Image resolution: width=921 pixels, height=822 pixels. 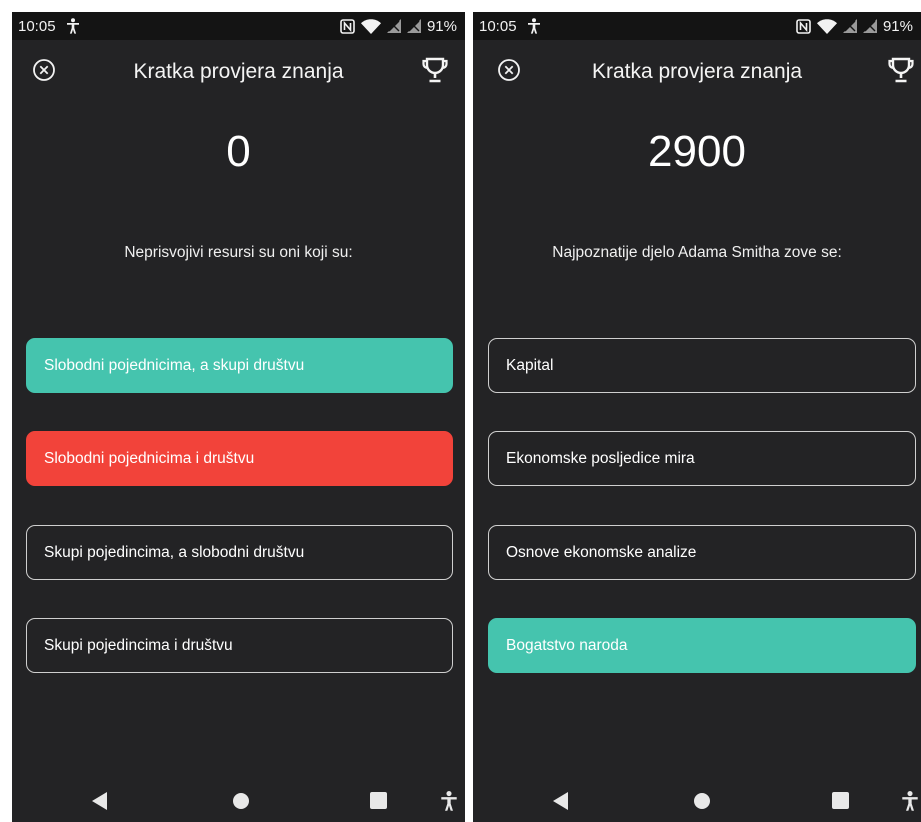 I want to click on answer-option-3: Osnove ekonomske analize, so click(x=702, y=552).